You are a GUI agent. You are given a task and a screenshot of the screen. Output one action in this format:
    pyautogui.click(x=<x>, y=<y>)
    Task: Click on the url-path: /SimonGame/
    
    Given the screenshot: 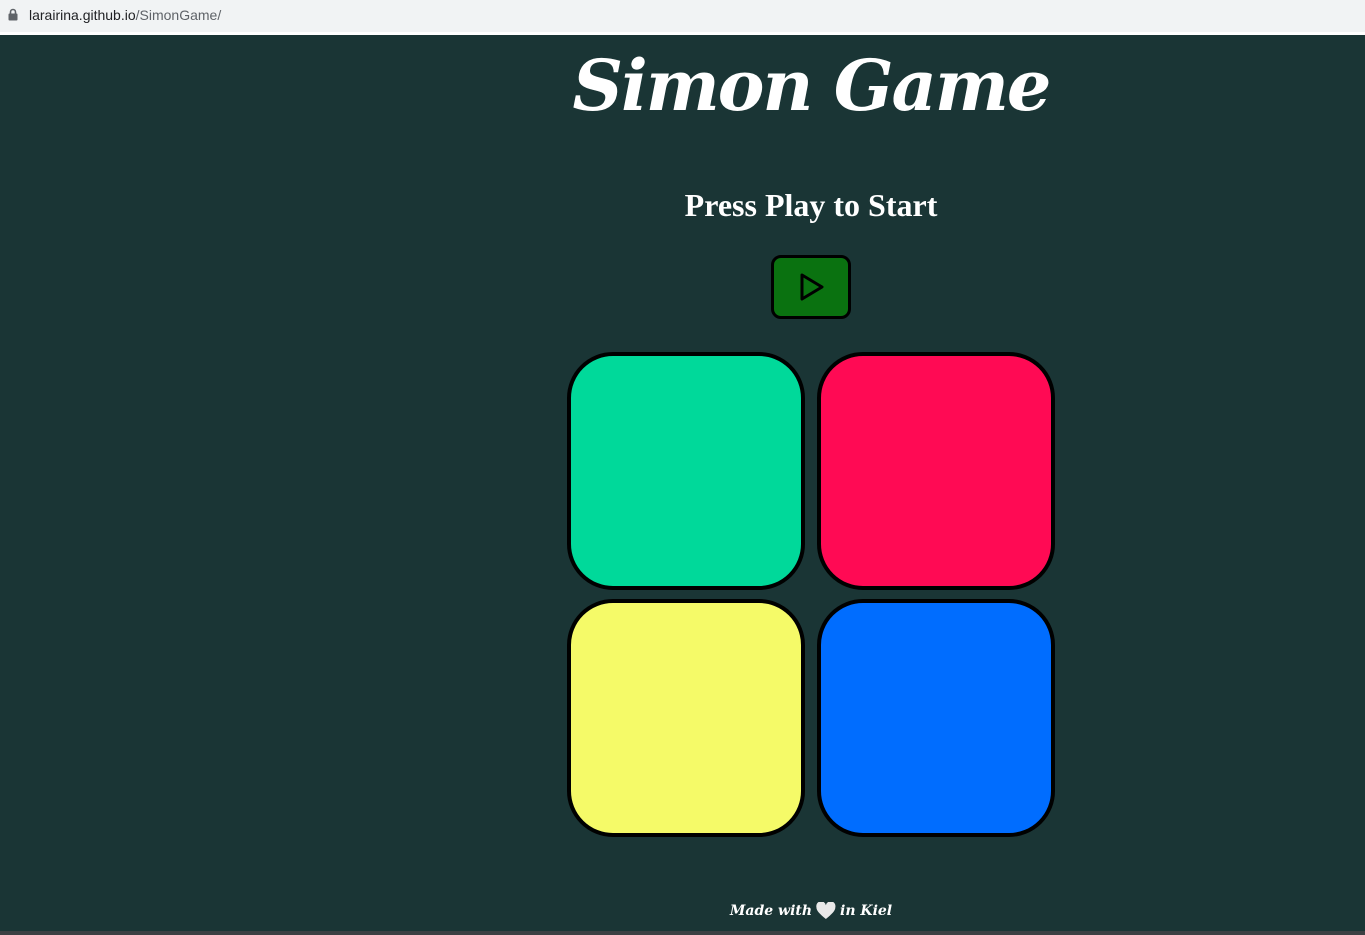 What is the action you would take?
    pyautogui.click(x=178, y=15)
    